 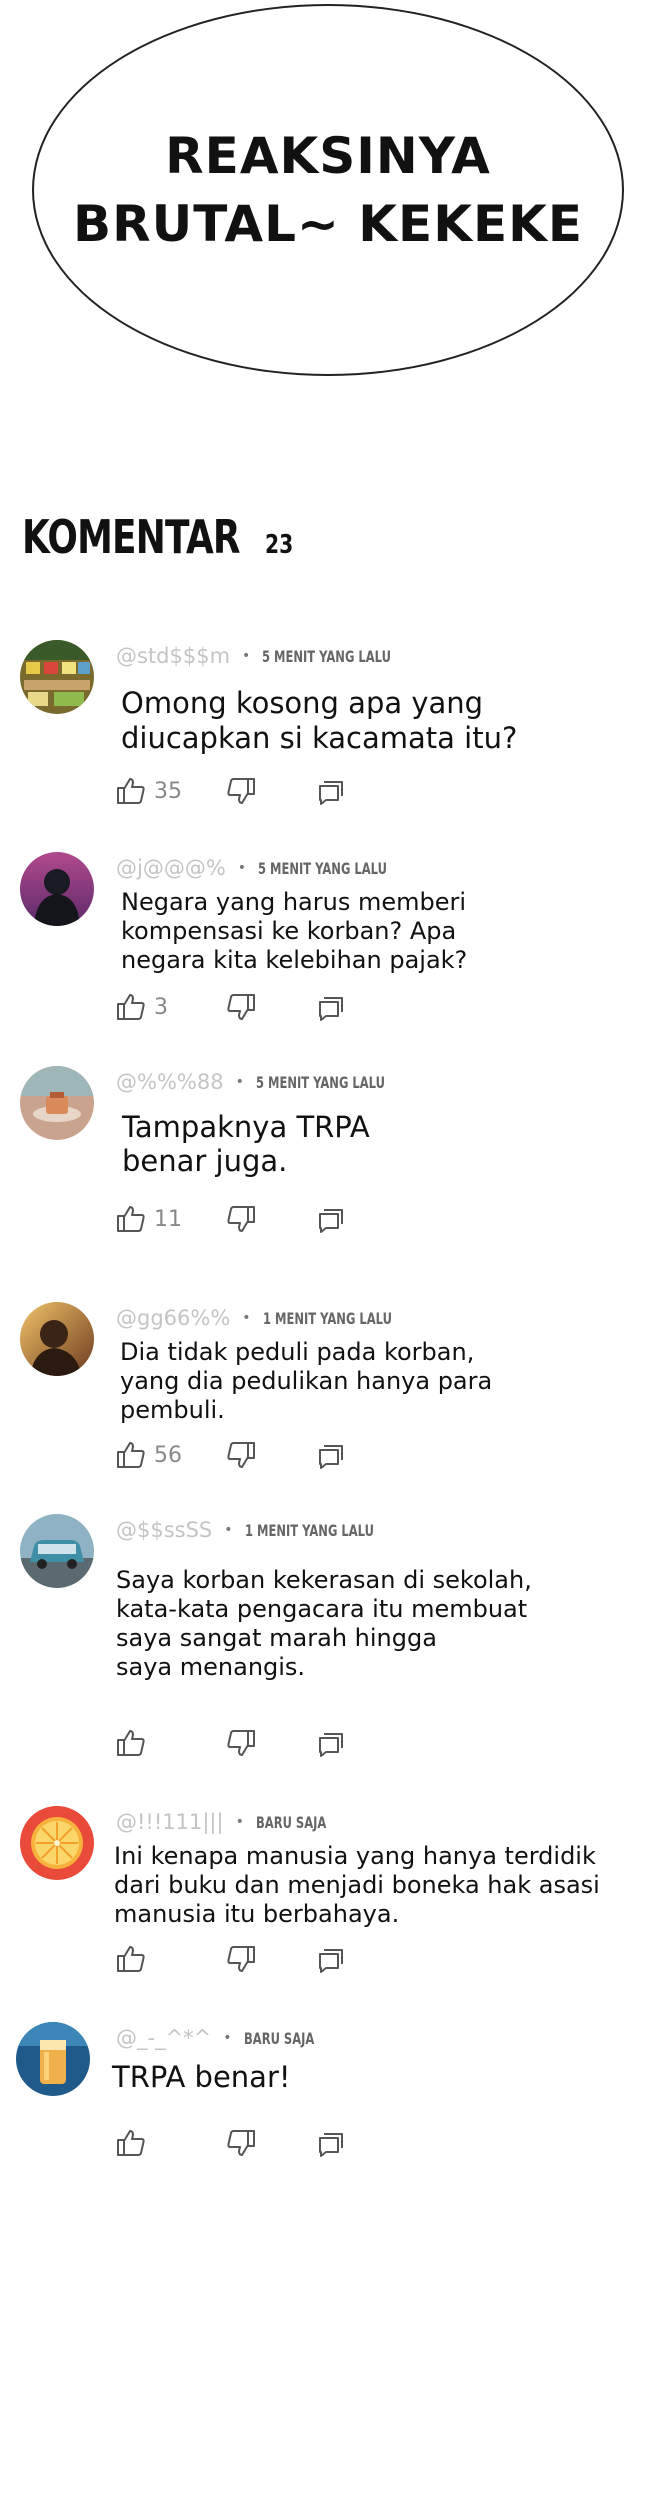 I want to click on like-button: 11, so click(x=149, y=1219).